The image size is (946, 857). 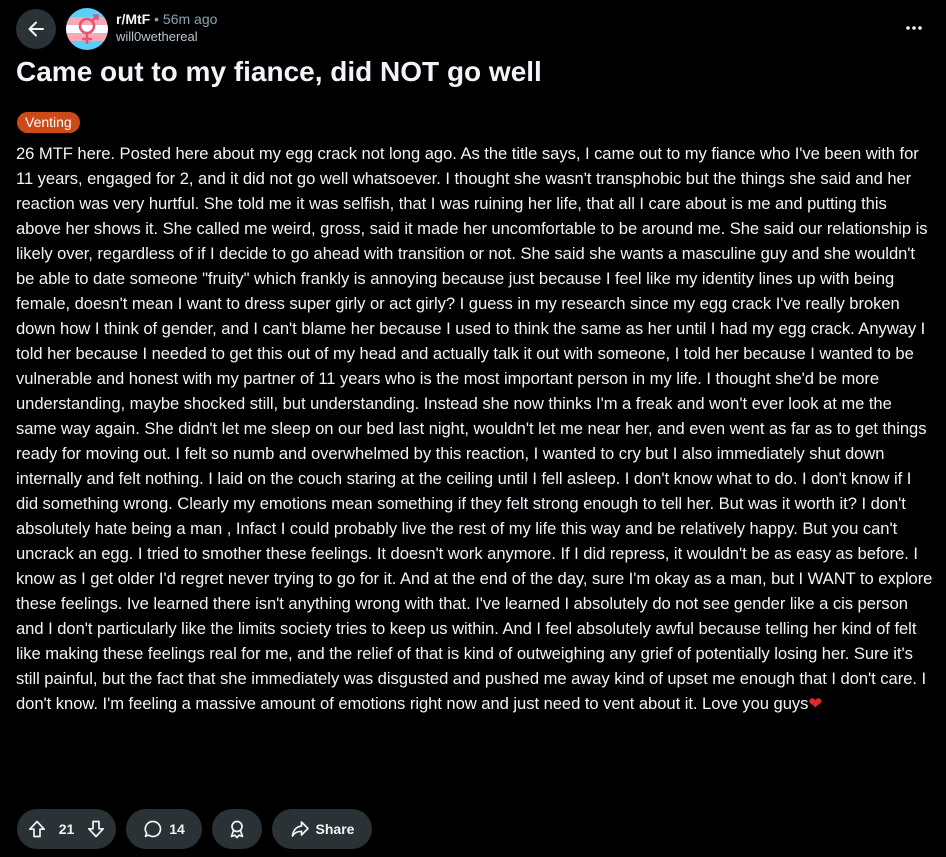 I want to click on award-icon, so click(x=237, y=829).